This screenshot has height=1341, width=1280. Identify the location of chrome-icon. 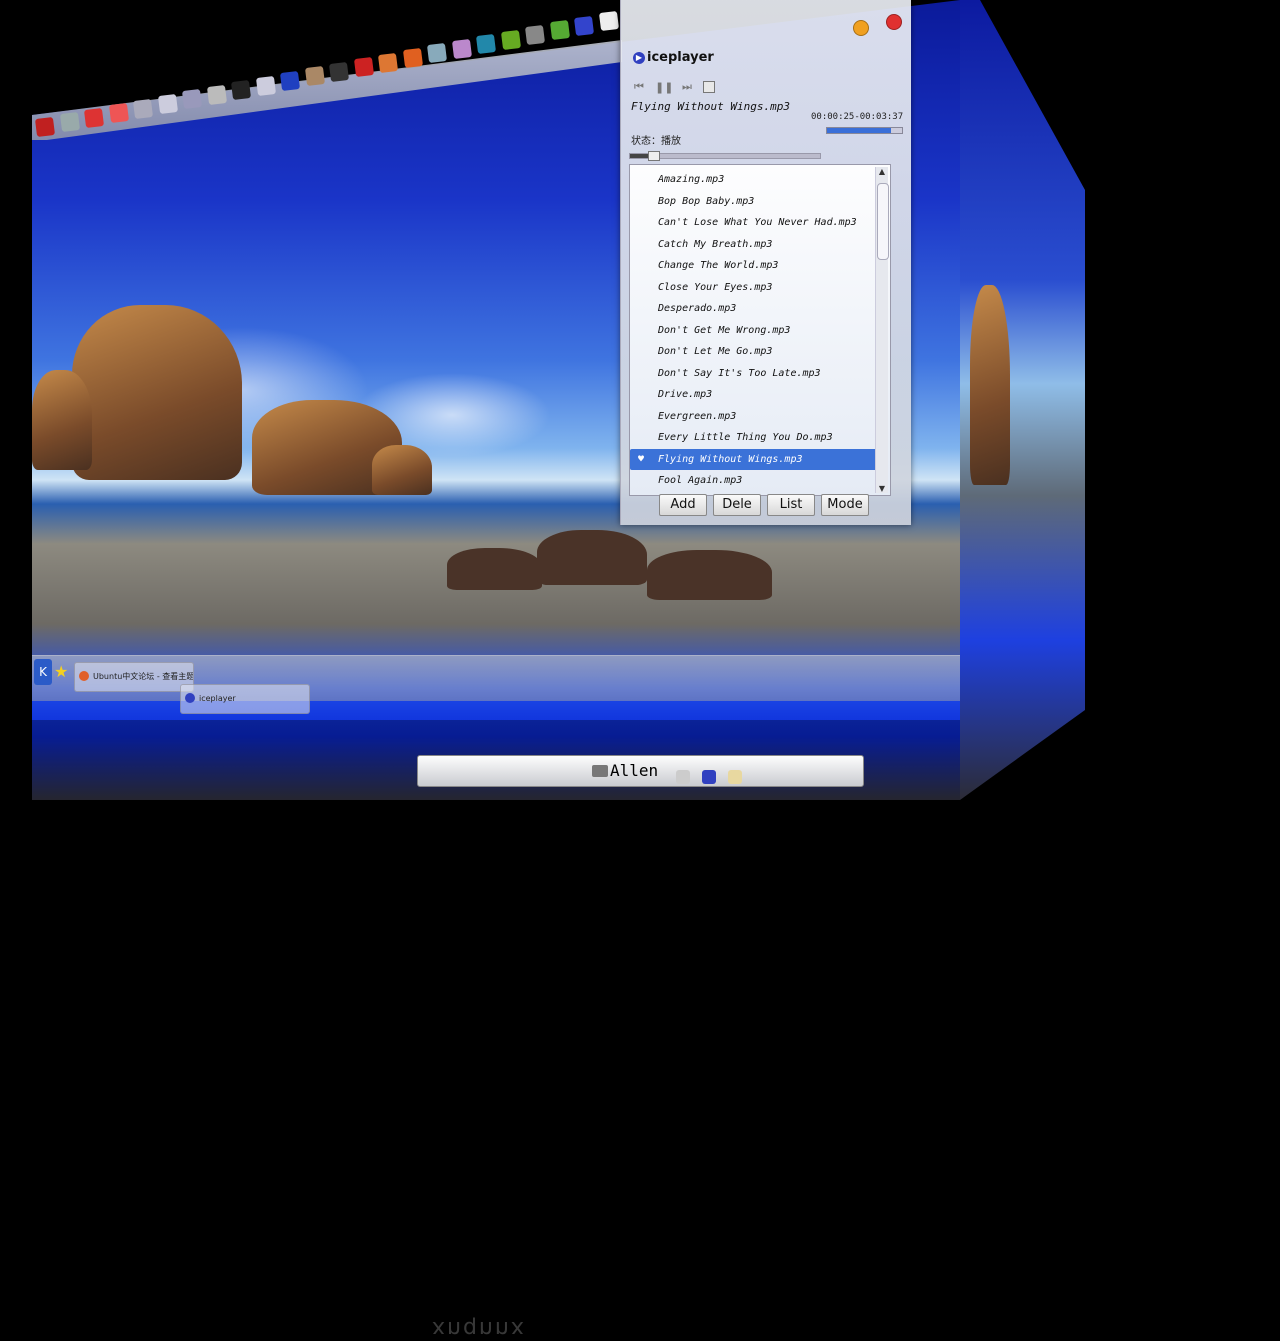
(94, 117).